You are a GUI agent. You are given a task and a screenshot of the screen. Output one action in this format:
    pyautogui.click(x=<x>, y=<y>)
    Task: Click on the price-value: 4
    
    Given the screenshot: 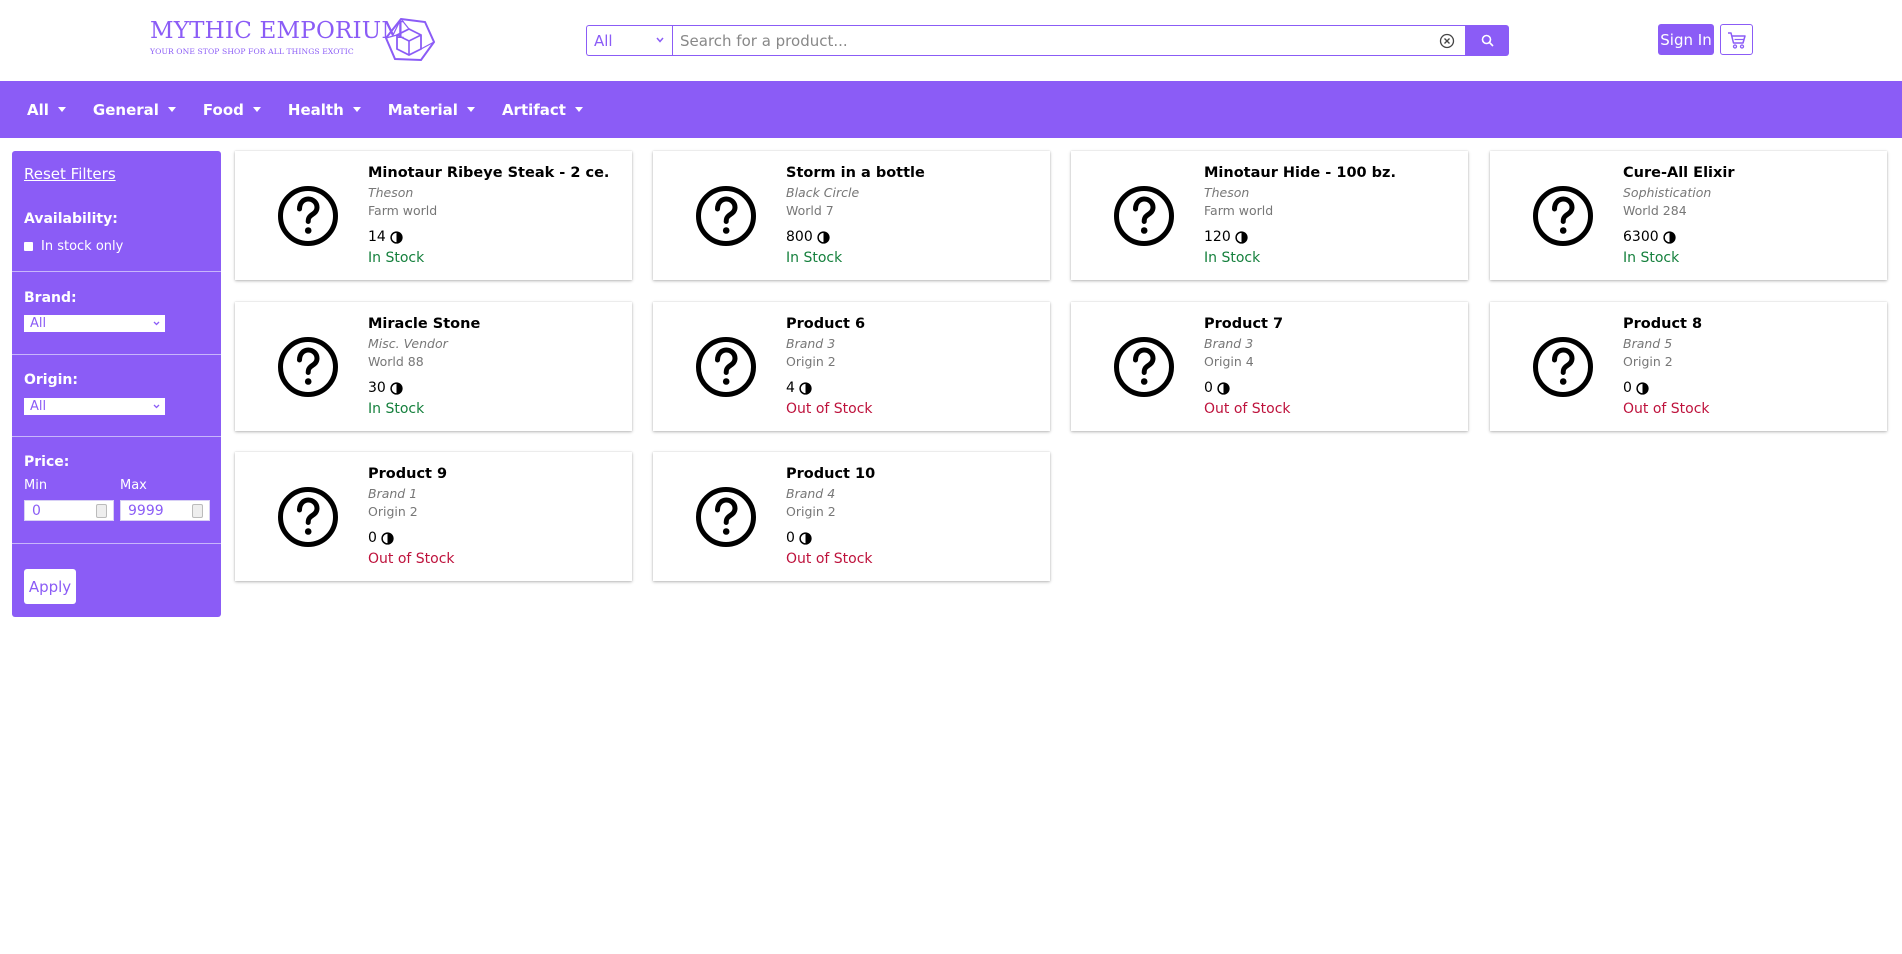 What is the action you would take?
    pyautogui.click(x=790, y=388)
    